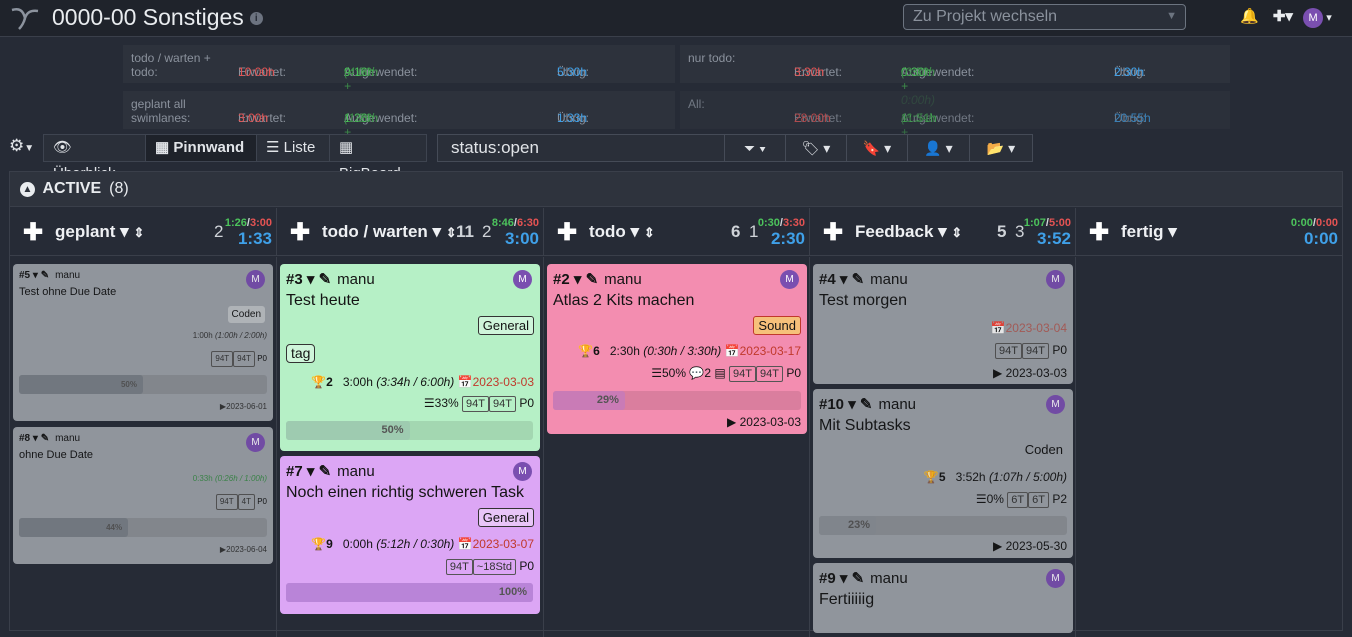  What do you see at coordinates (676, 189) in the screenshot?
I see `swimlane-header: ▲ ACTIVE (8)` at bounding box center [676, 189].